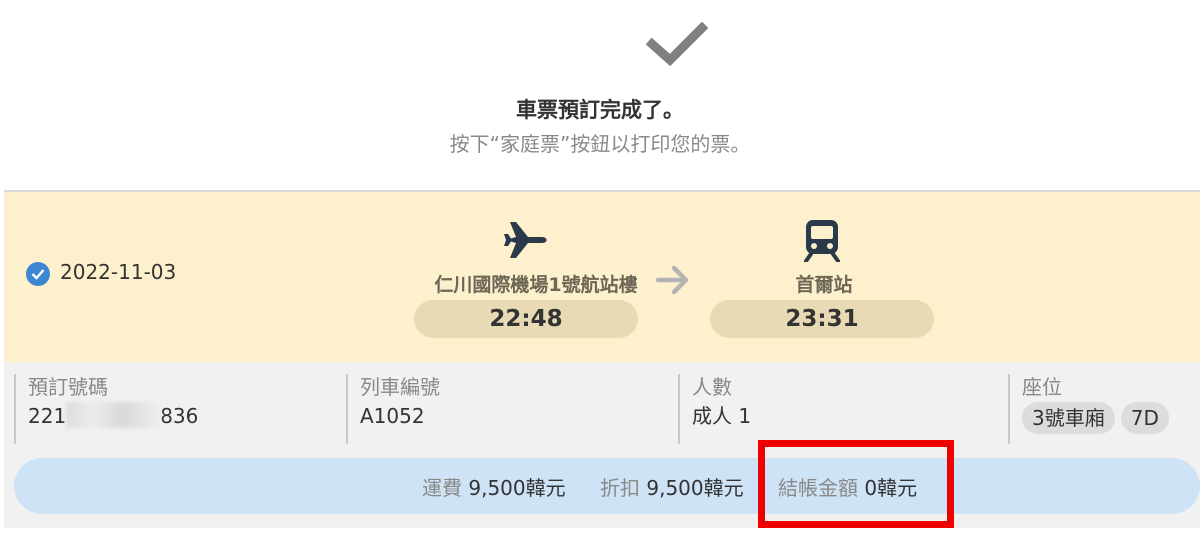 Image resolution: width=1200 pixels, height=538 pixels. I want to click on passengers-value: 成人 1, so click(722, 416).